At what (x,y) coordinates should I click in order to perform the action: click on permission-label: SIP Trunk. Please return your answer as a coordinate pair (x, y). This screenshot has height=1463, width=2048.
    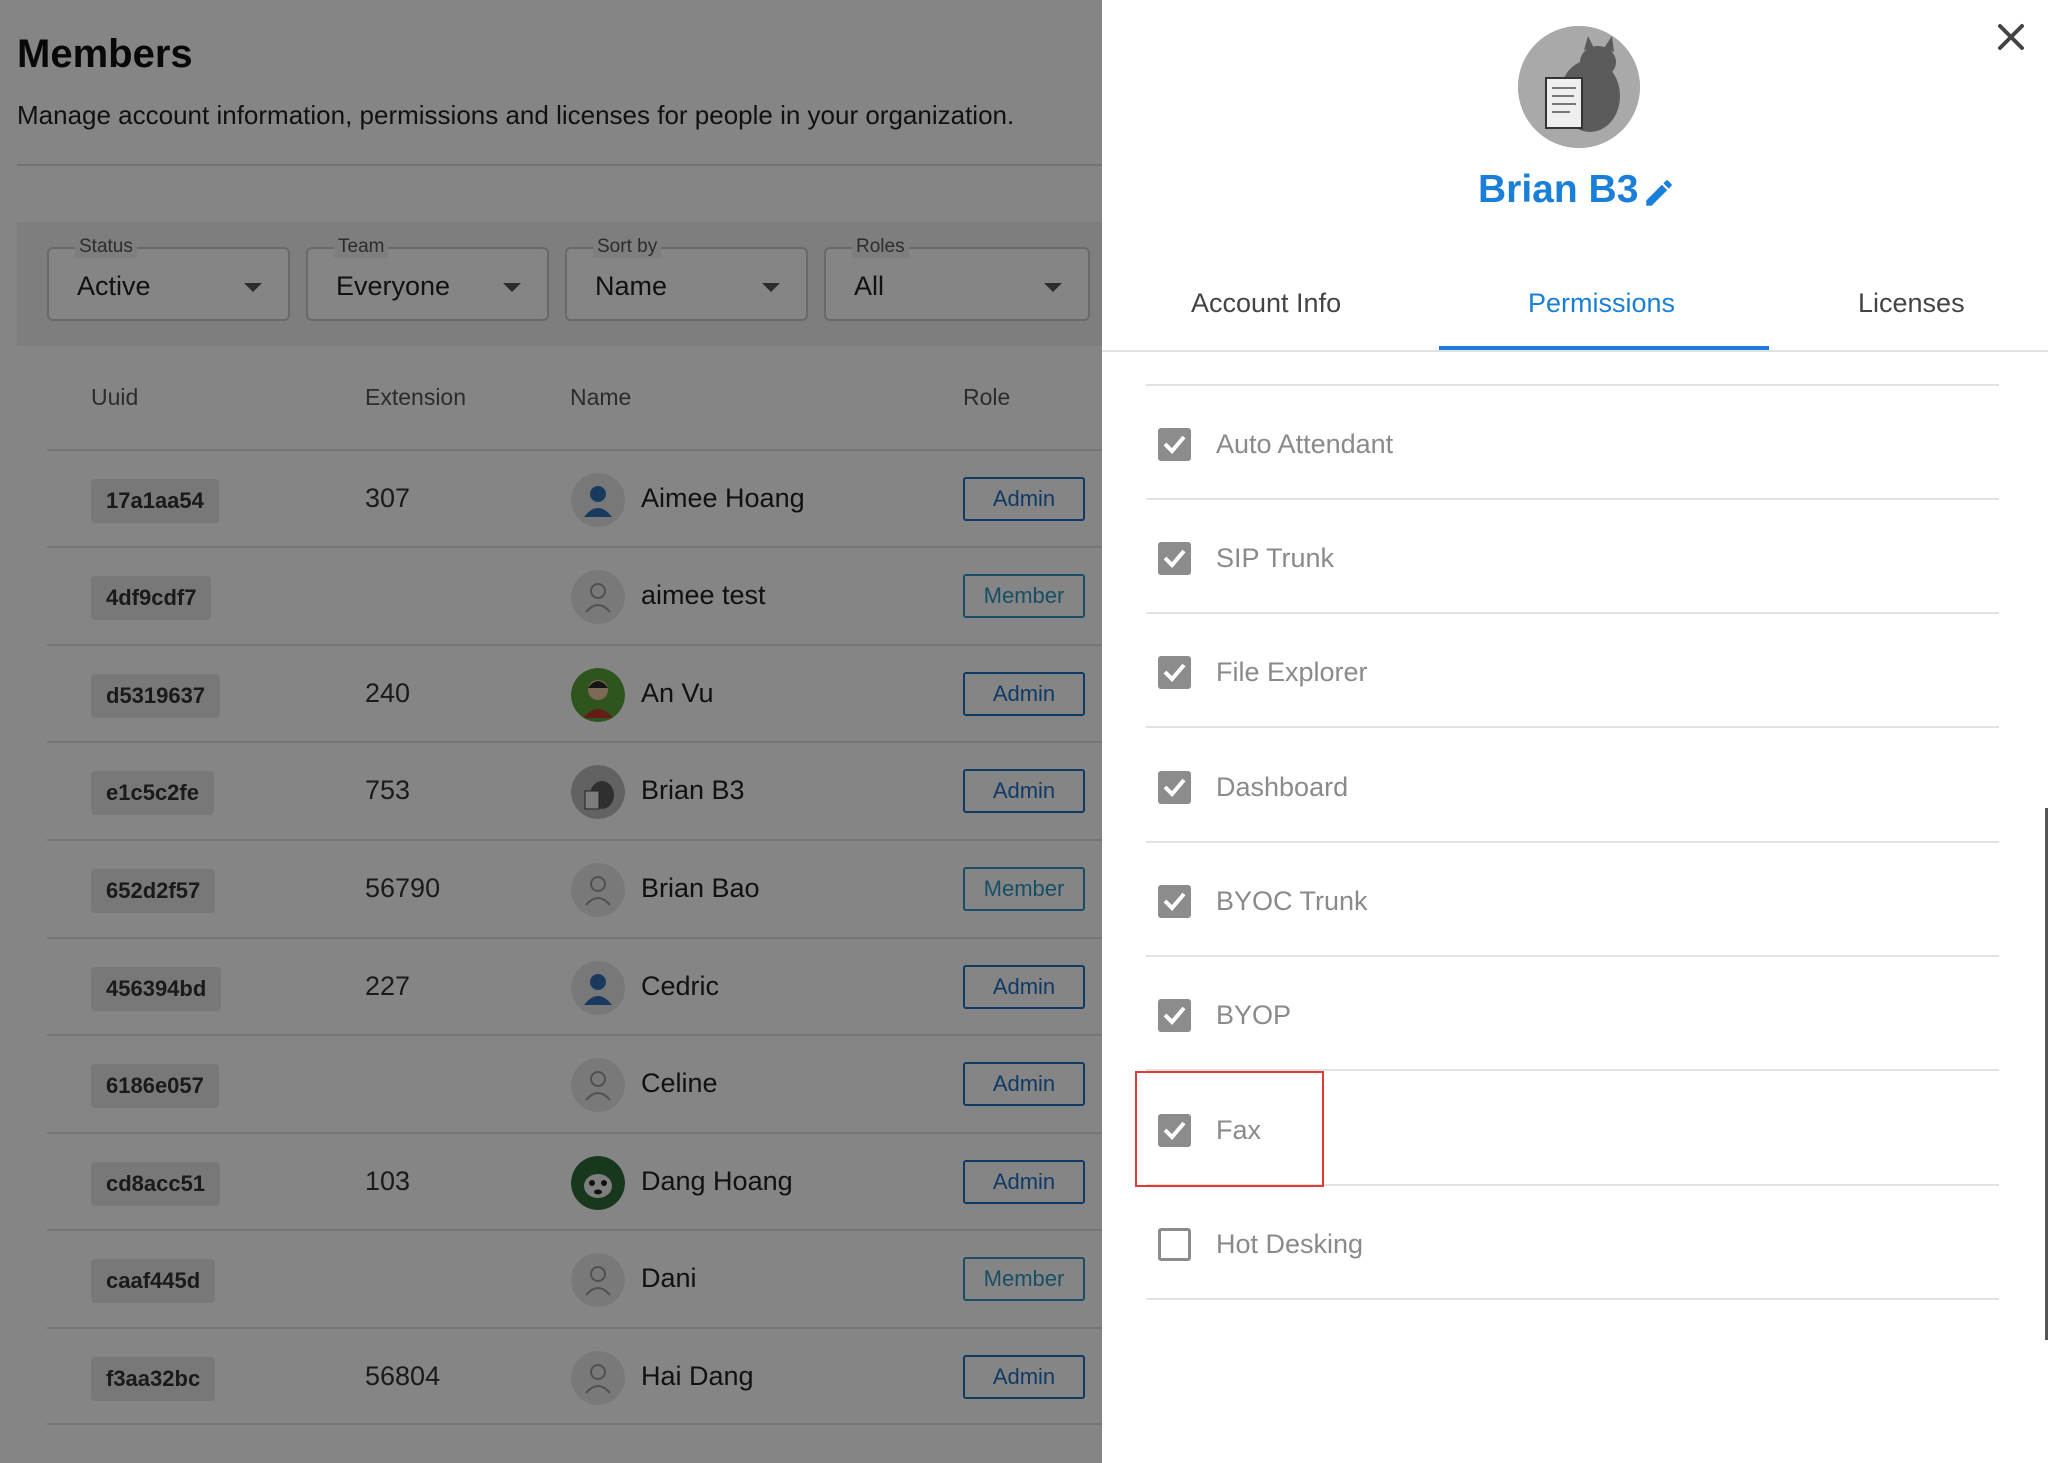
    Looking at the image, I should click on (1275, 558).